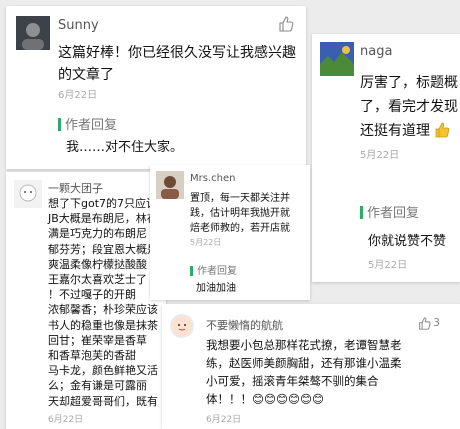  Describe the element at coordinates (407, 241) in the screenshot. I see `author-reply-text: 你就说赞不赞` at that location.